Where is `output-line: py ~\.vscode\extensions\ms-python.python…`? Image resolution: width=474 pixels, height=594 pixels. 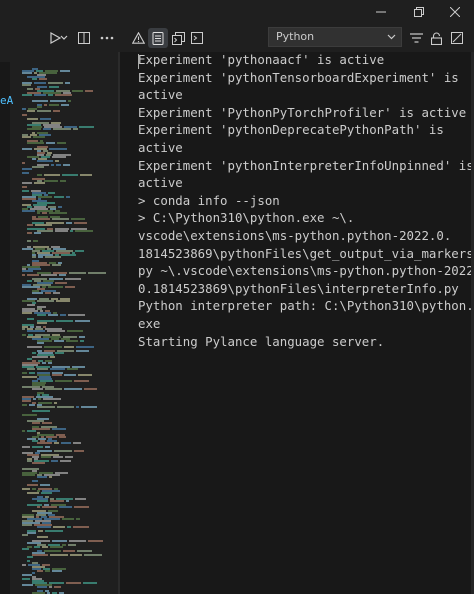
output-line: py ~\.vscode\extensions\ms-python.python… is located at coordinates (306, 271).